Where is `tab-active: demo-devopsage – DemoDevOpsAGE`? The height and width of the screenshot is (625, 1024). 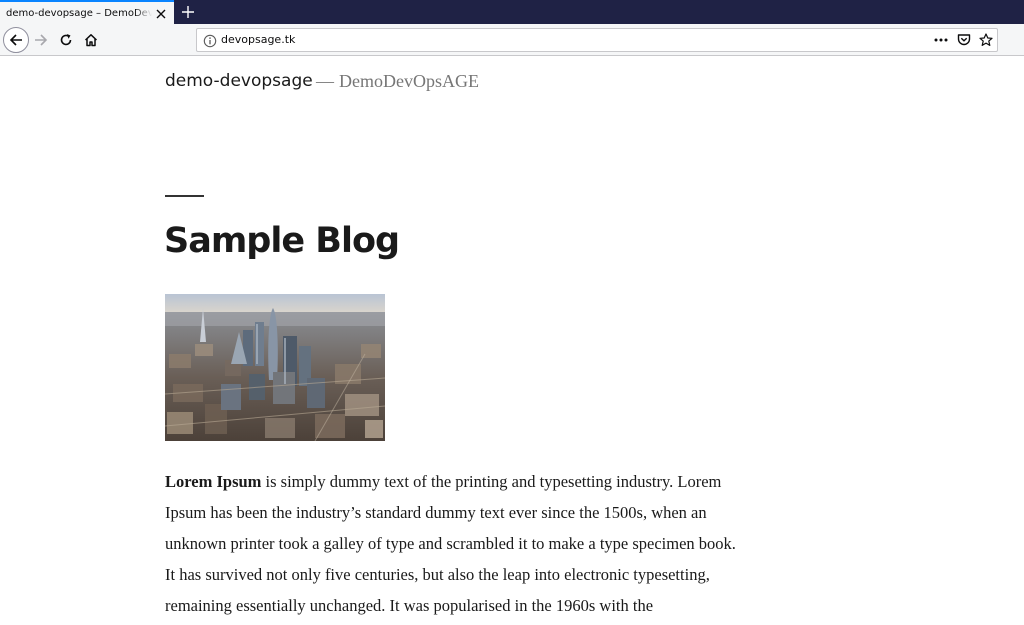 tab-active: demo-devopsage – DemoDevOpsAGE is located at coordinates (87, 12).